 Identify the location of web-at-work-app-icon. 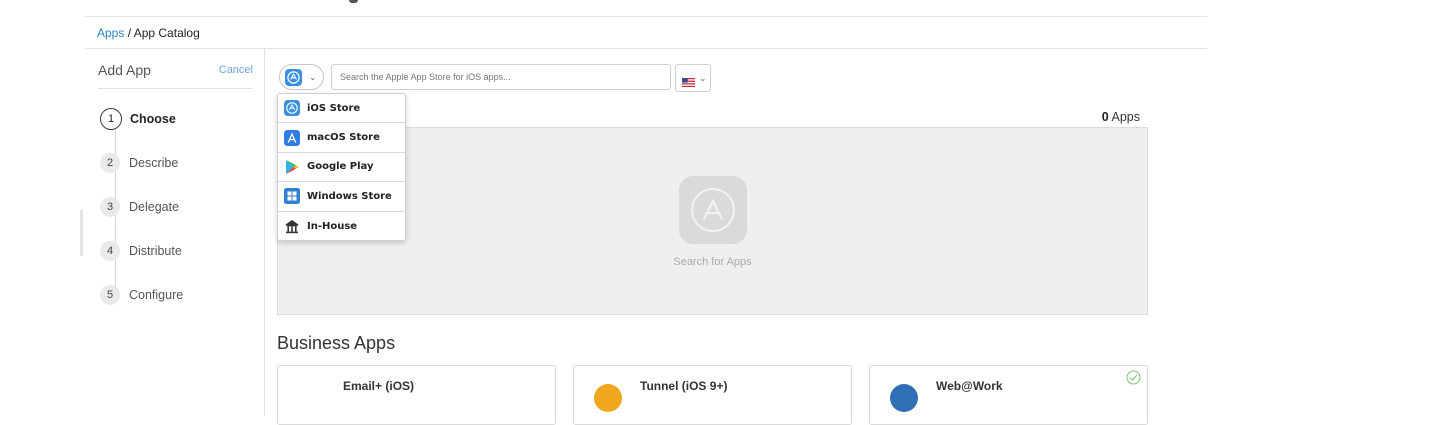
(904, 398).